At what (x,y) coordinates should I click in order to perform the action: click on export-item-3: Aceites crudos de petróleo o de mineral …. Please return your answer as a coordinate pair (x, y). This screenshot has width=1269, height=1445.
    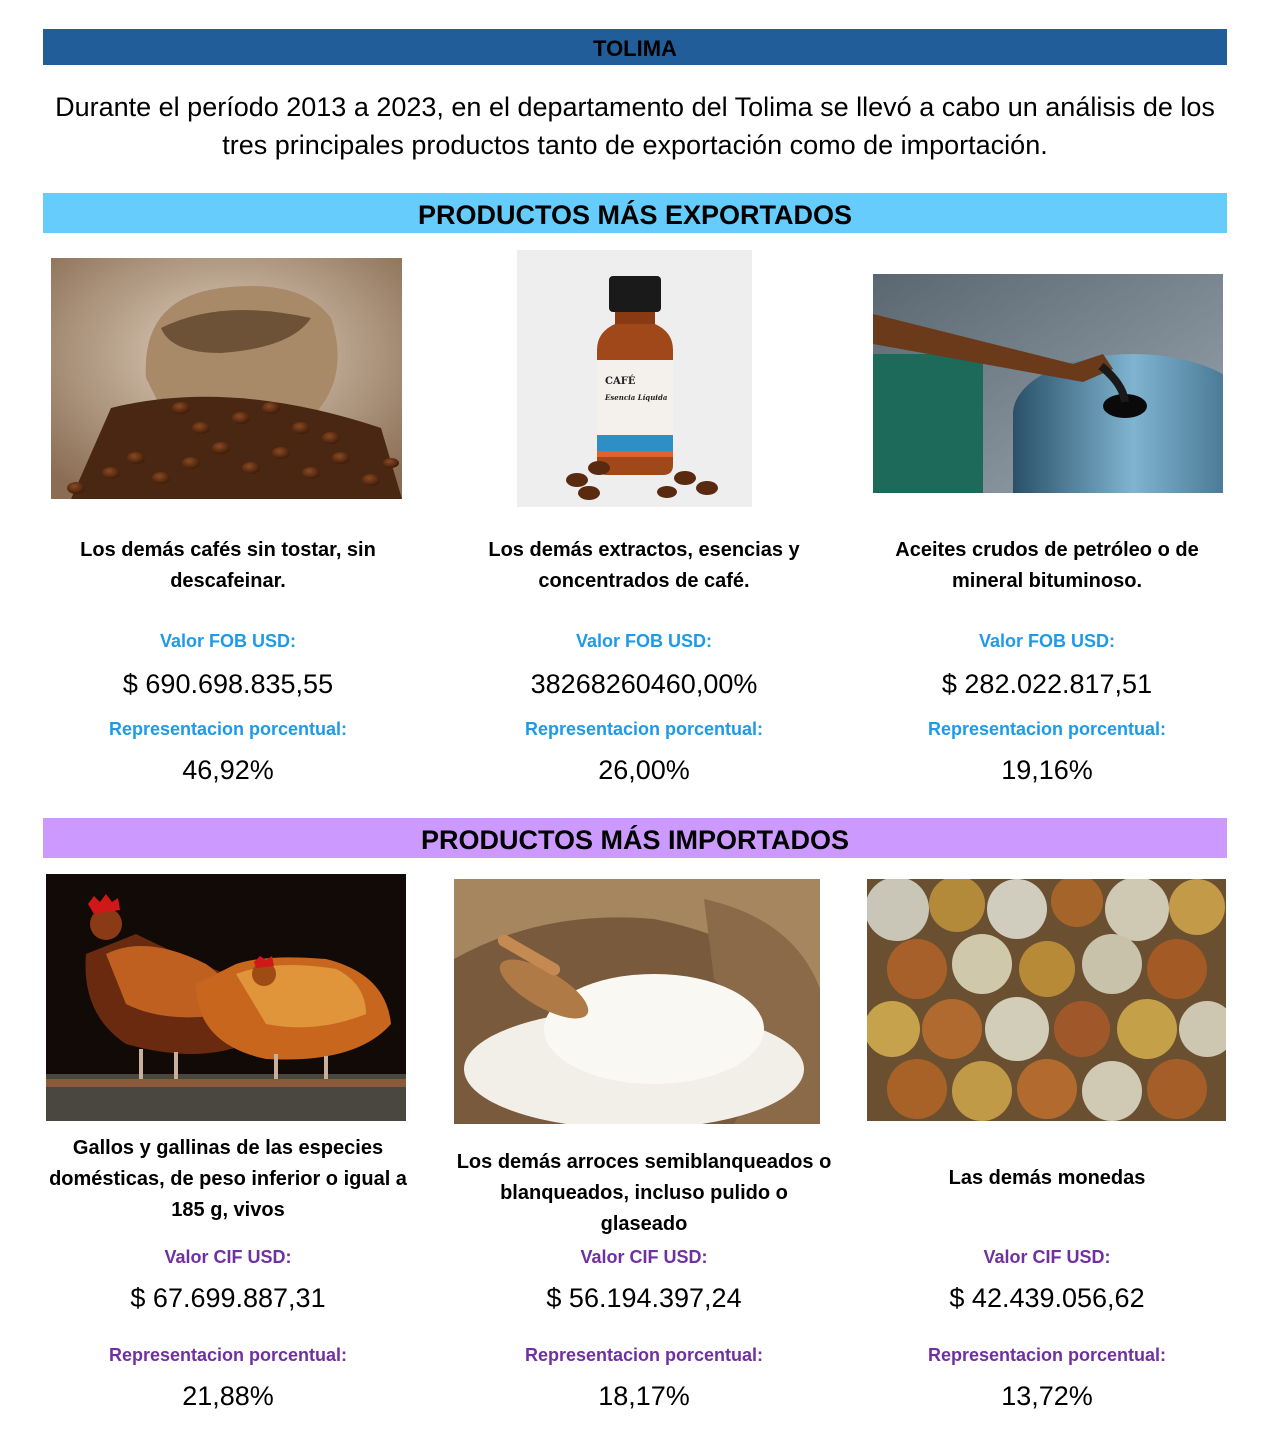
    Looking at the image, I should click on (1047, 665).